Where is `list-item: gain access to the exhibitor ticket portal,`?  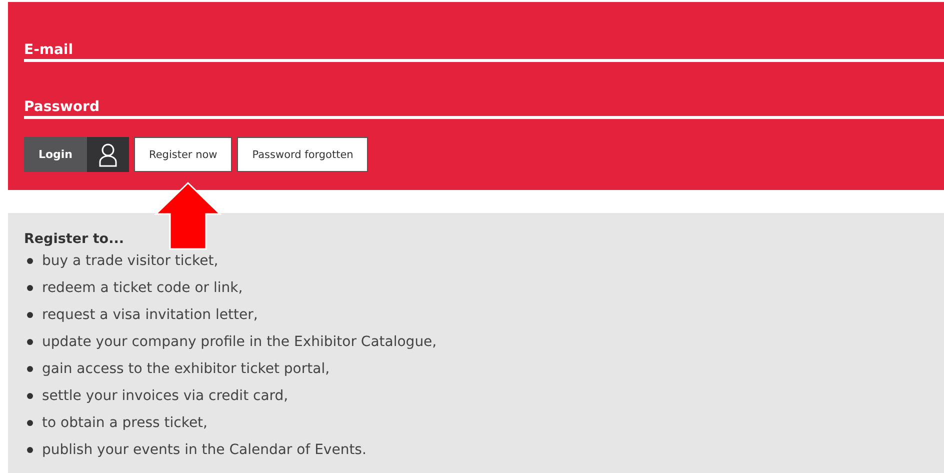
list-item: gain access to the exhibitor ticket portal, is located at coordinates (186, 368).